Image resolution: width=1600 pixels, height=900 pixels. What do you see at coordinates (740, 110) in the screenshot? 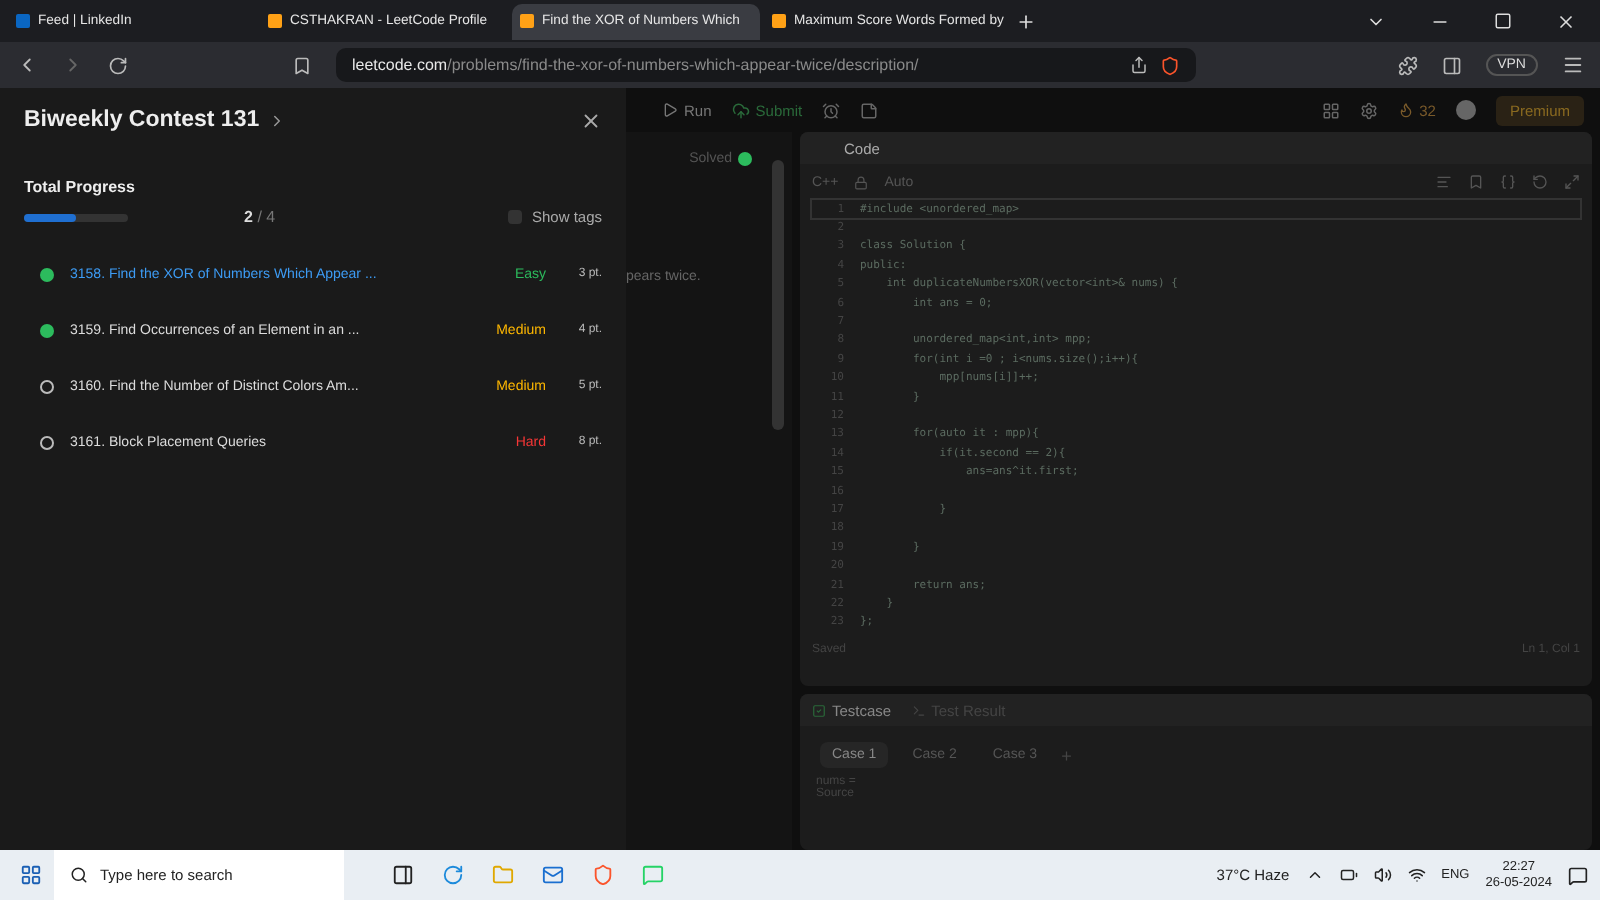
I see `cloud-upload-icon` at bounding box center [740, 110].